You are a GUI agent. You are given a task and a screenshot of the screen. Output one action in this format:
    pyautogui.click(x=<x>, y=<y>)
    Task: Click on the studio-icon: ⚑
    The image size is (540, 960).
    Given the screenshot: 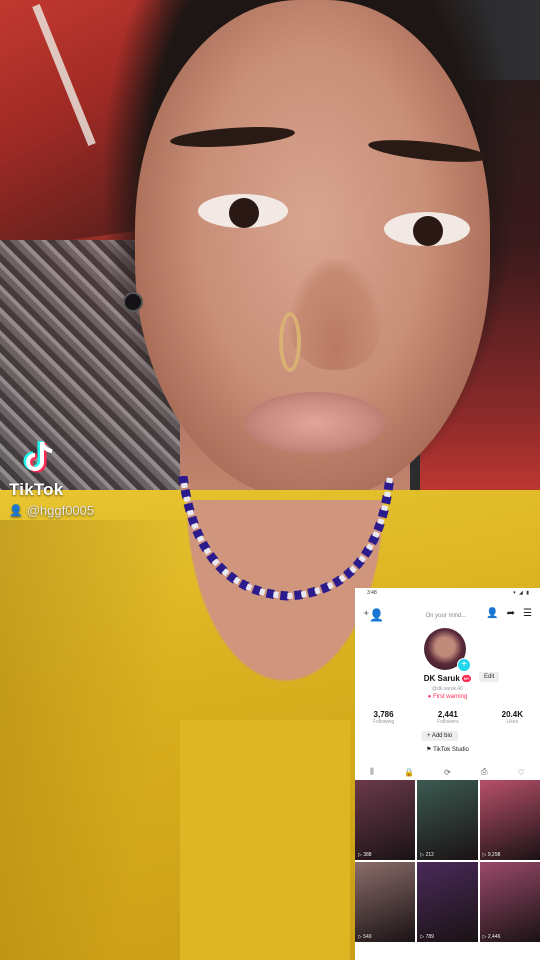 What is the action you would take?
    pyautogui.click(x=429, y=750)
    